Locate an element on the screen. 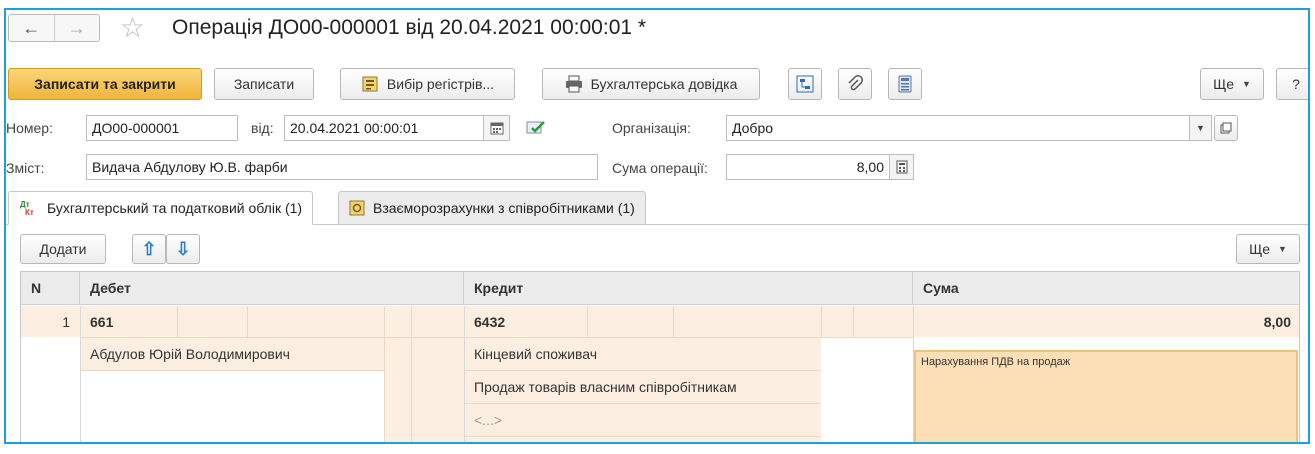 The height and width of the screenshot is (454, 1315). svg-text: Кт is located at coordinates (29, 212).